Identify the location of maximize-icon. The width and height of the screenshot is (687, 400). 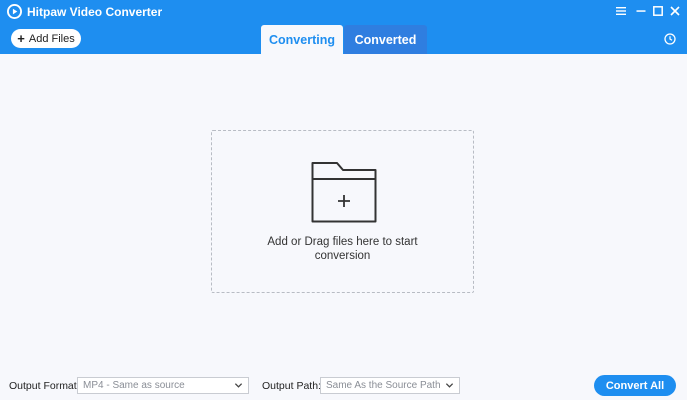
(658, 11).